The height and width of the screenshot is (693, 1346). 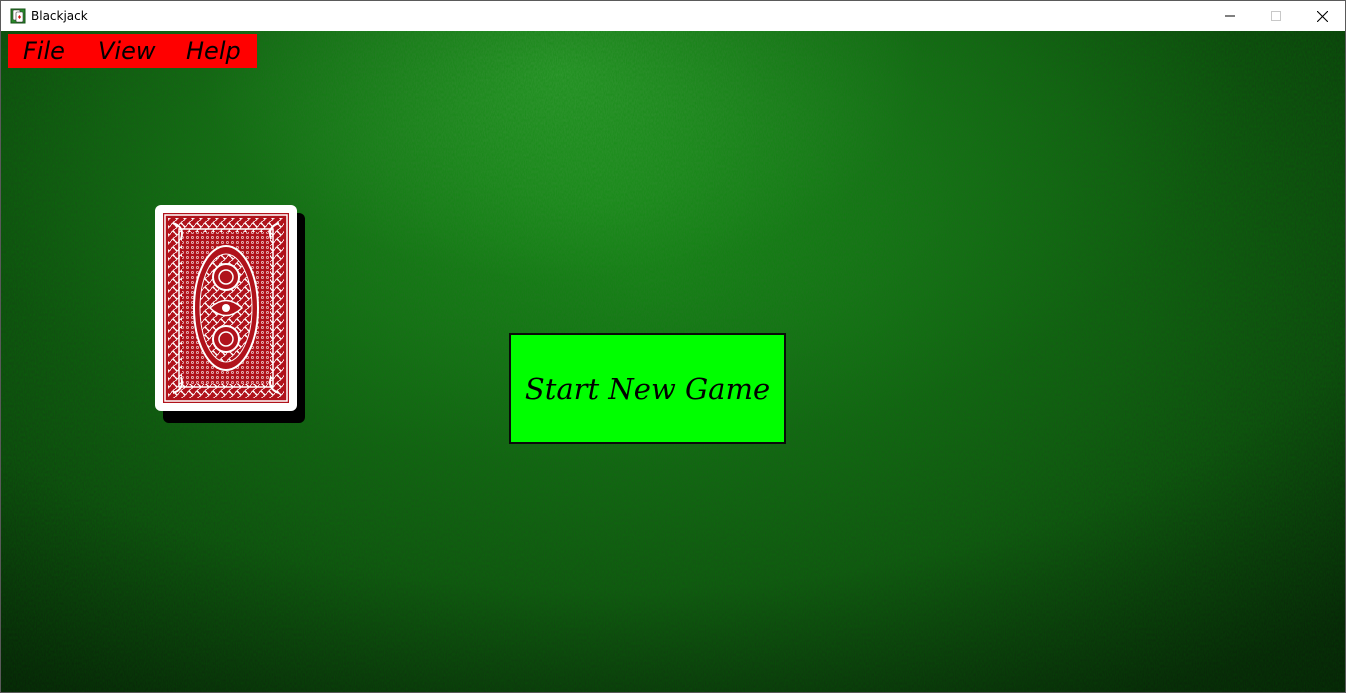 I want to click on card-back, so click(x=226, y=308).